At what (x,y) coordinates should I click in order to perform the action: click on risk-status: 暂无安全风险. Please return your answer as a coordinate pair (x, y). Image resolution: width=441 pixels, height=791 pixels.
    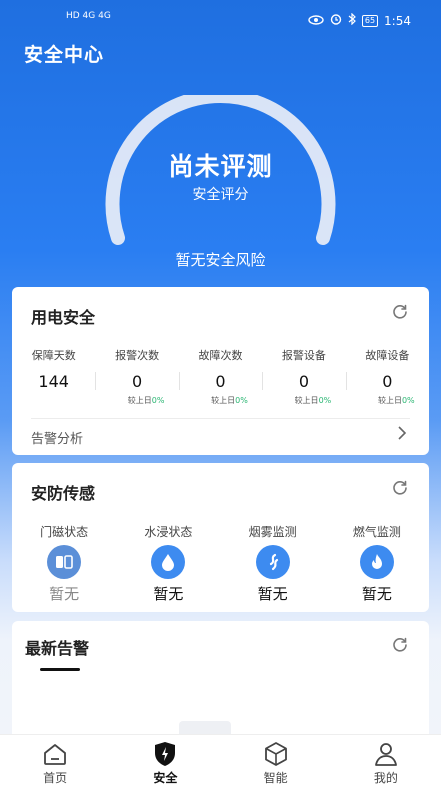
    Looking at the image, I should click on (220, 260).